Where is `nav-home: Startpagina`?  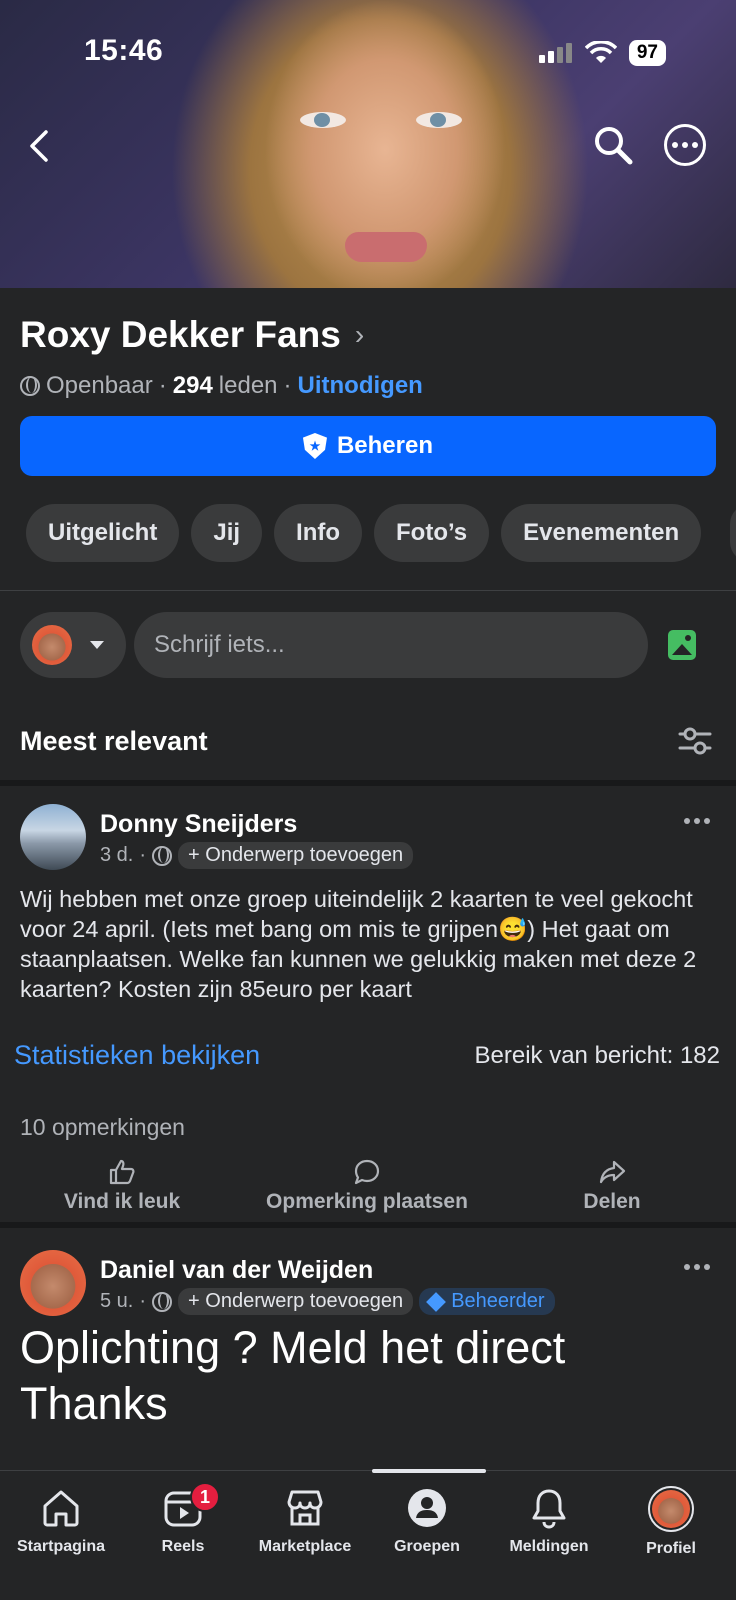 nav-home: Startpagina is located at coordinates (61, 1521).